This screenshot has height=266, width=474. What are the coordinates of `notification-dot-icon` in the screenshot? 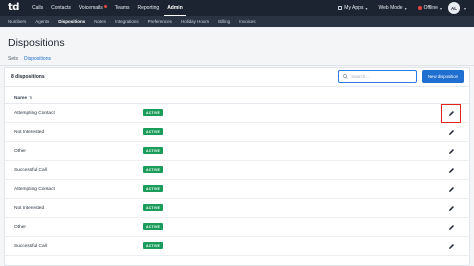 It's located at (105, 6).